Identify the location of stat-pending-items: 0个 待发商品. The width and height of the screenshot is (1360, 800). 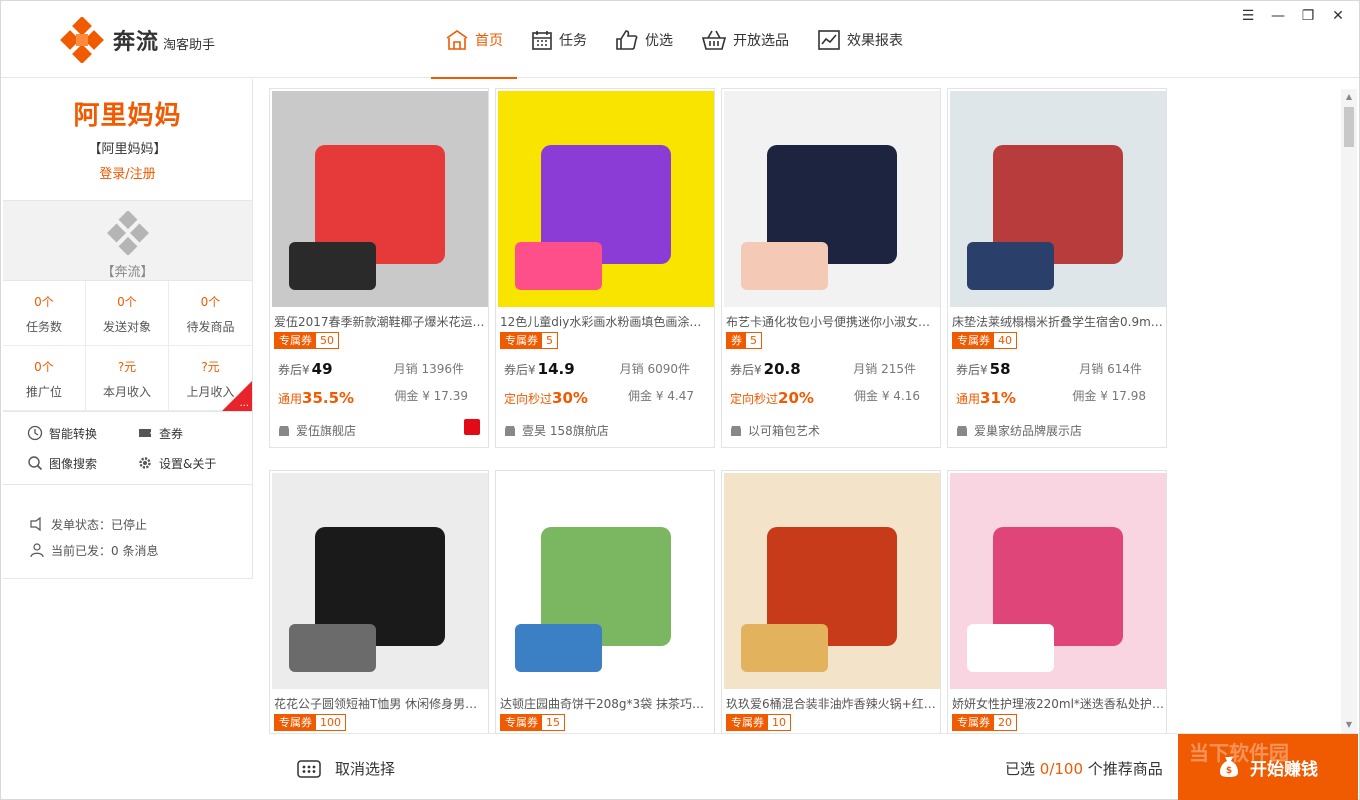
(210, 313).